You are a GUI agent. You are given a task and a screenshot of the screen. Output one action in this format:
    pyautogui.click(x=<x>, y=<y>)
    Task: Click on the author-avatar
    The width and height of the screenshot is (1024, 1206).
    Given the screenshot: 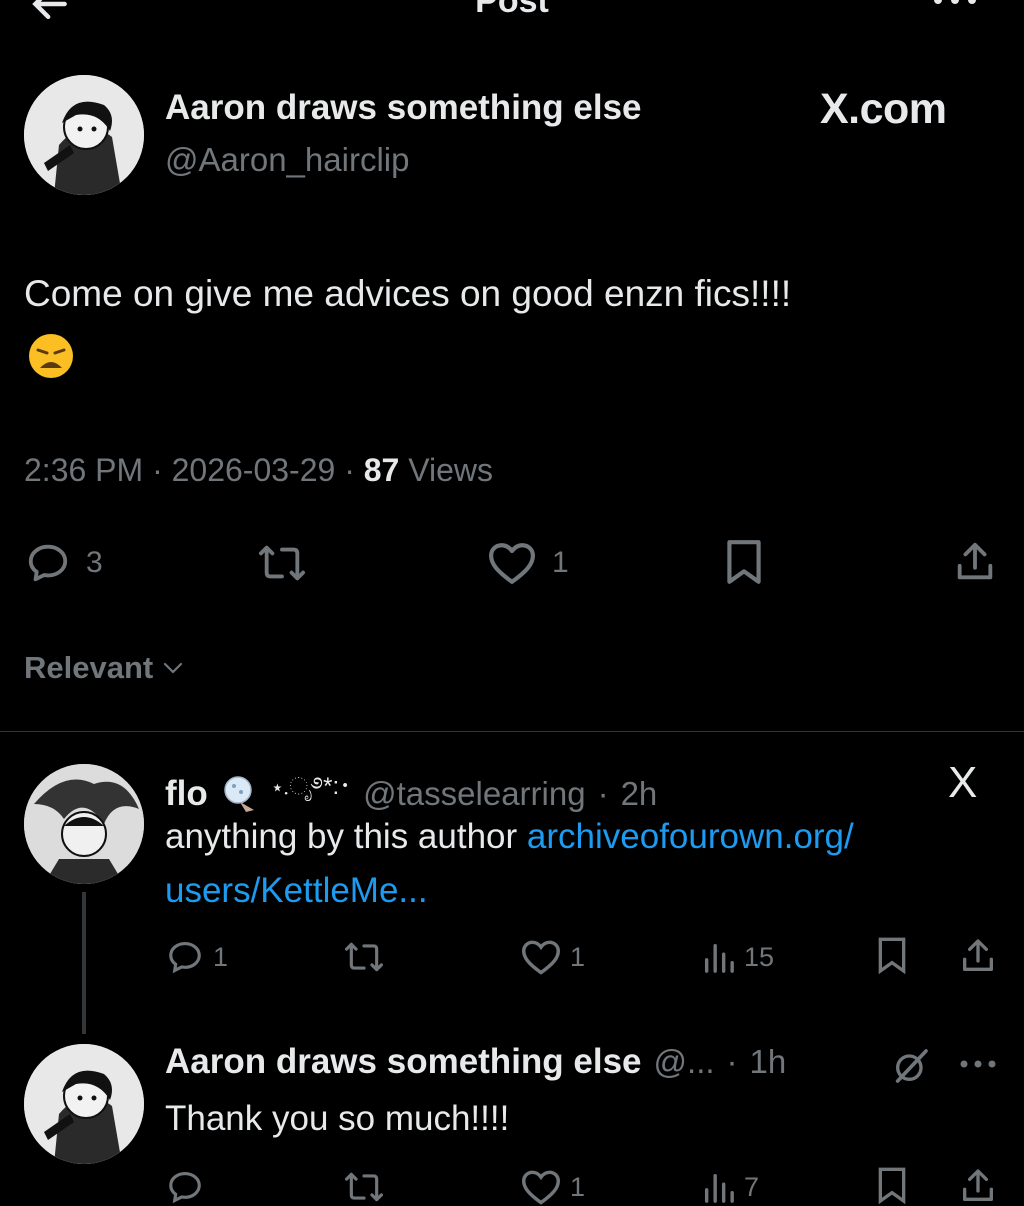 What is the action you would take?
    pyautogui.click(x=84, y=135)
    